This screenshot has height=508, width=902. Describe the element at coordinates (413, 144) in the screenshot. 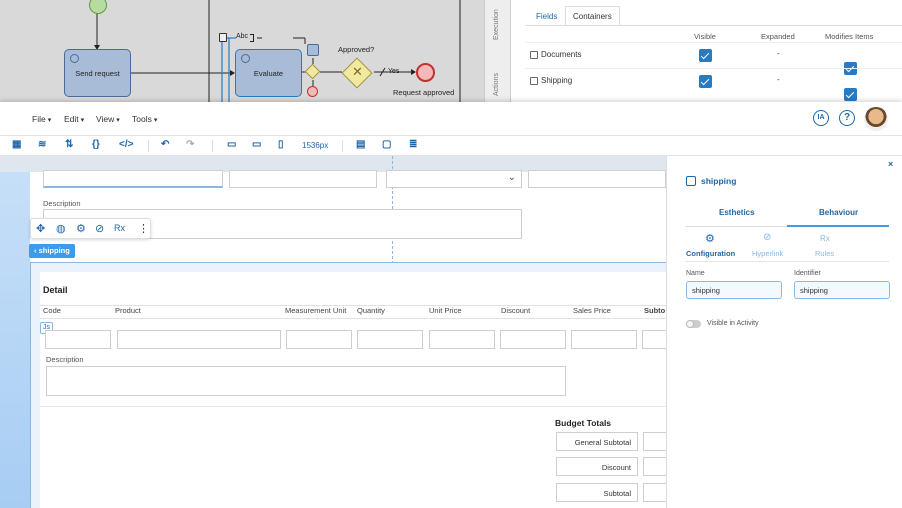

I see `align-icon: ≣` at that location.